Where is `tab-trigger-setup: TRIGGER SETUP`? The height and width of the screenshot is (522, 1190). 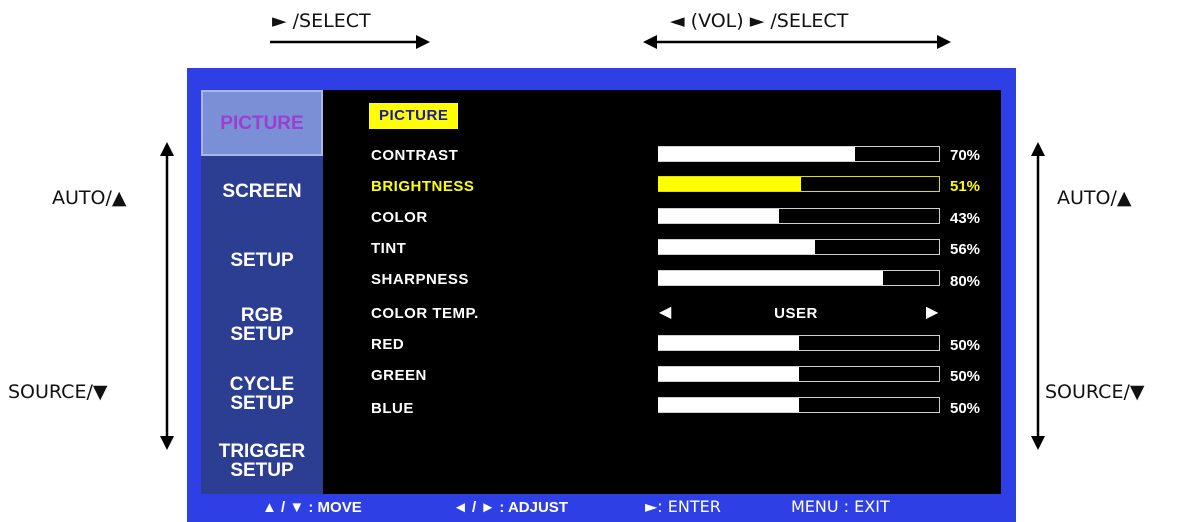
tab-trigger-setup: TRIGGER SETUP is located at coordinates (262, 461).